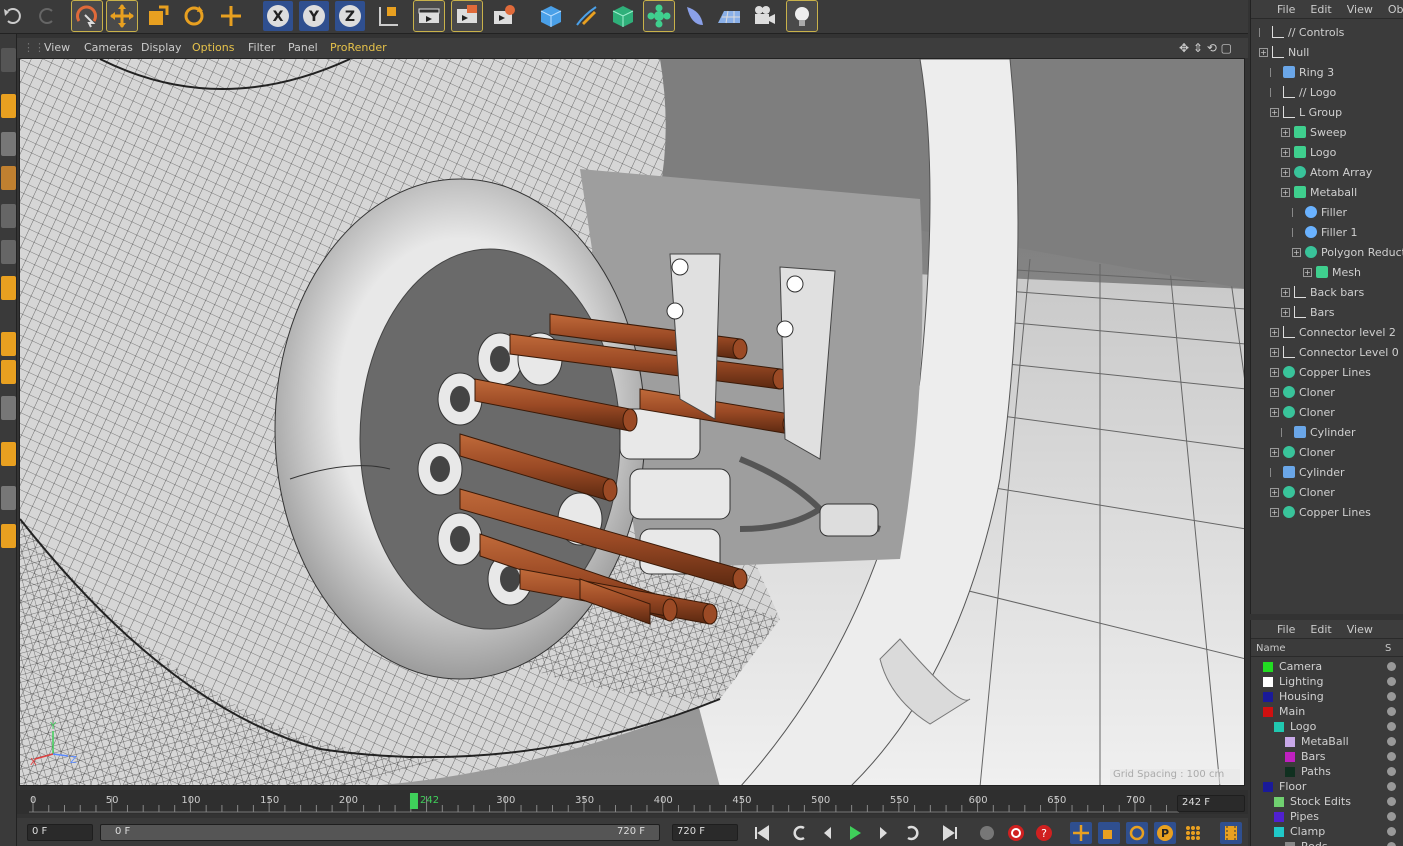 Image resolution: width=1403 pixels, height=846 pixels. Describe the element at coordinates (108, 47) in the screenshot. I see `menu-cameras: Cameras` at that location.